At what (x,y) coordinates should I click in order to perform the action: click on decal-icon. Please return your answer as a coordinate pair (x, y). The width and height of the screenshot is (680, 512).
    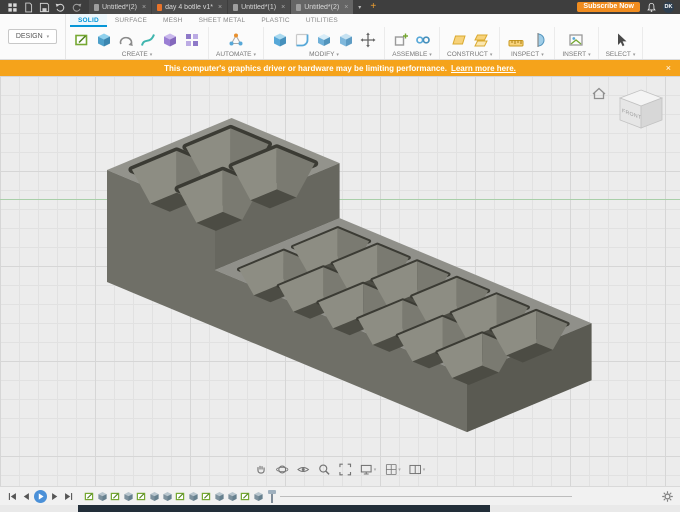
    Looking at the image, I should click on (576, 40).